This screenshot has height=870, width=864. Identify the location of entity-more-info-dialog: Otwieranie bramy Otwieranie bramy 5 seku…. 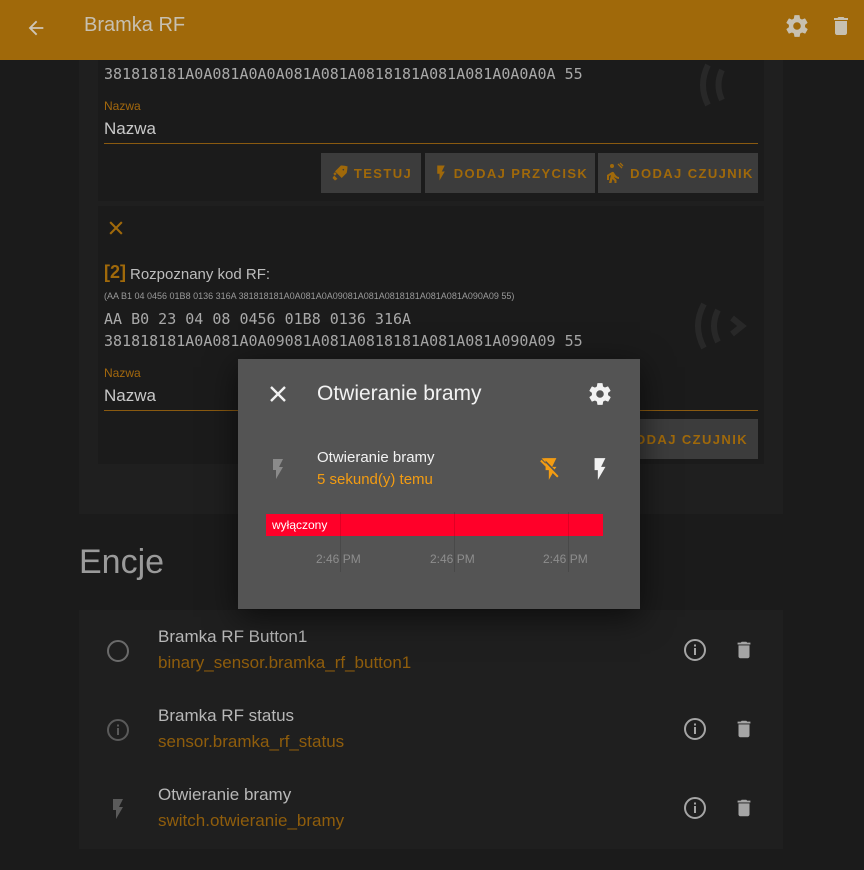
(439, 484).